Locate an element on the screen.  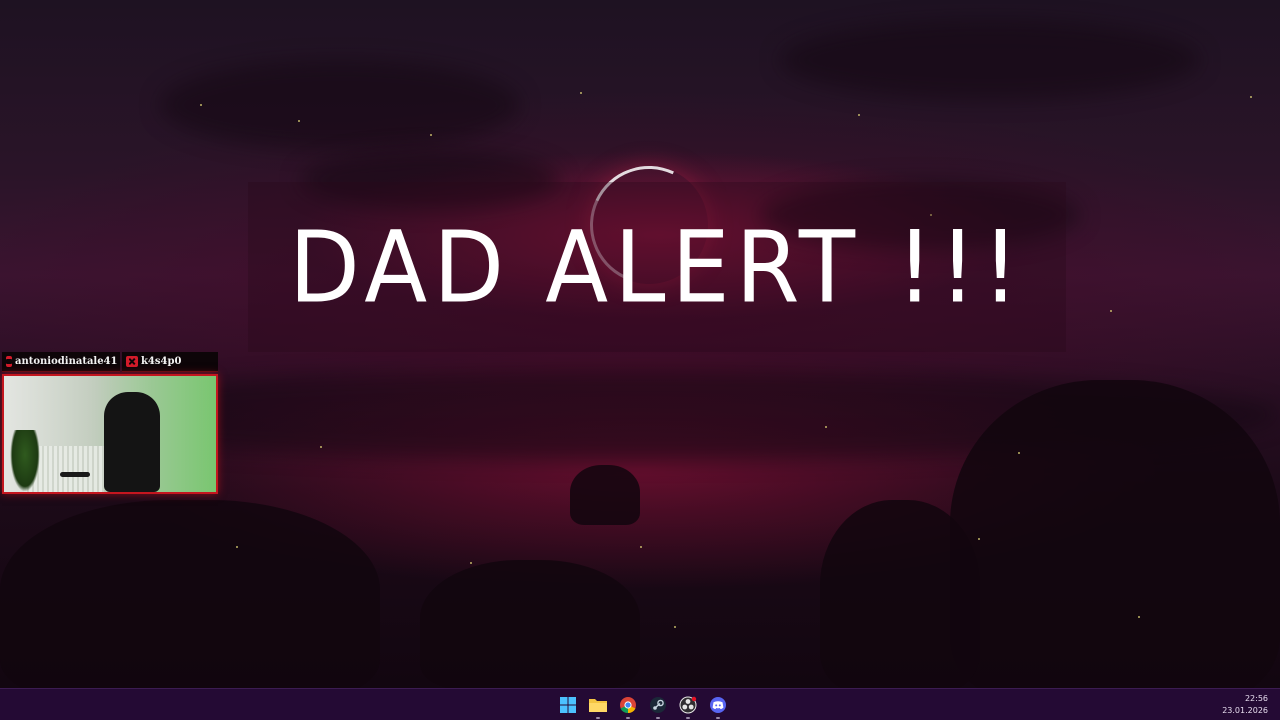
clock-date: 23.01.2026 is located at coordinates (1245, 710).